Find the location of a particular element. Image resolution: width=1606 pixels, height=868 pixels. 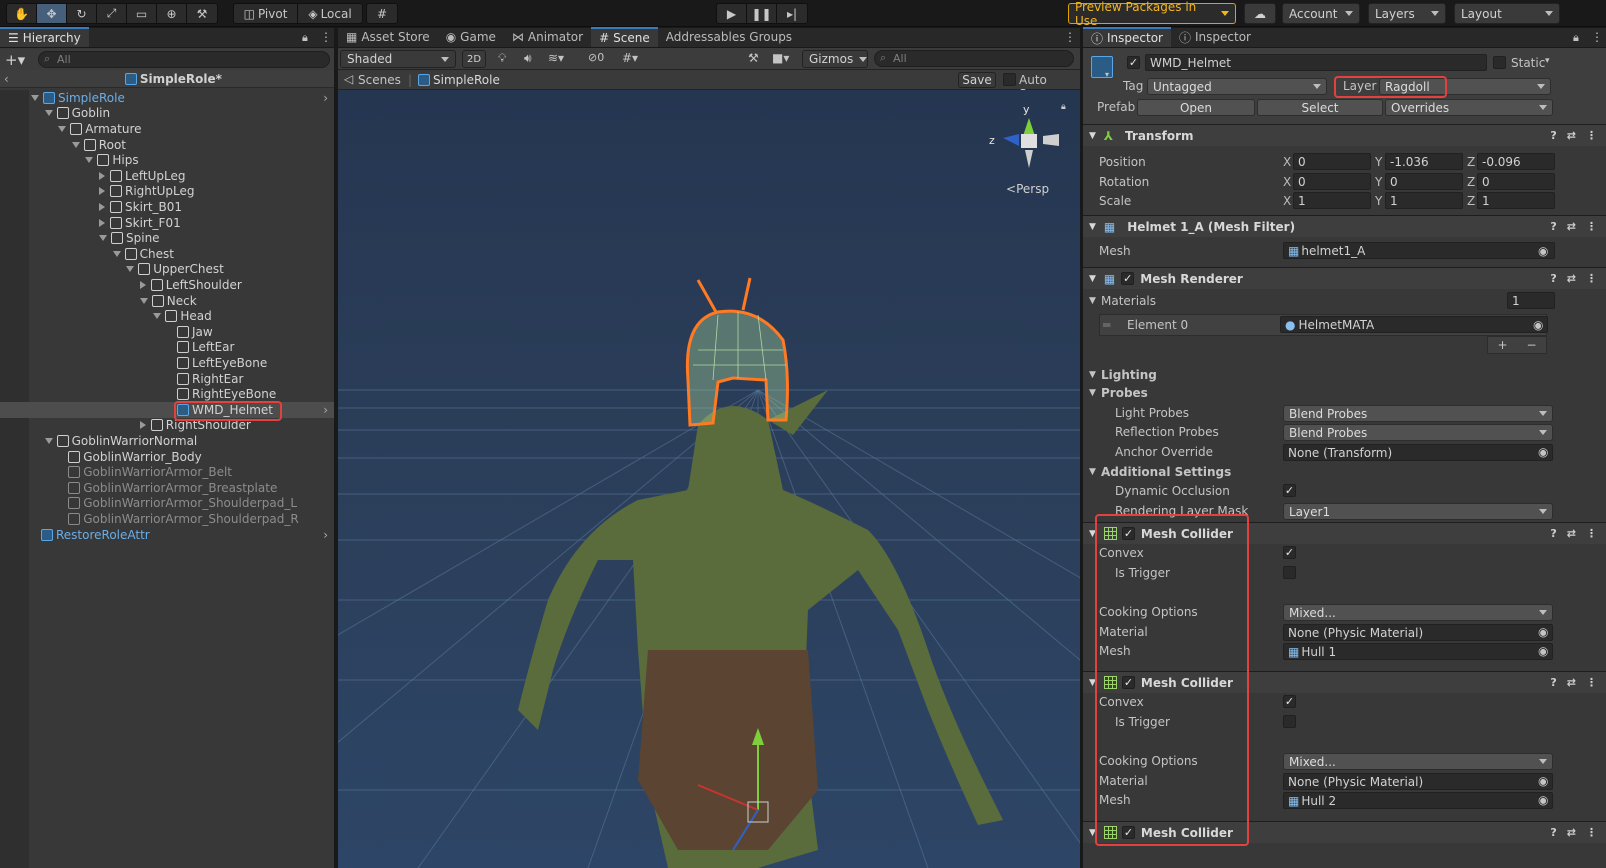

probes-foldout-icon: ▼ is located at coordinates (1092, 393).